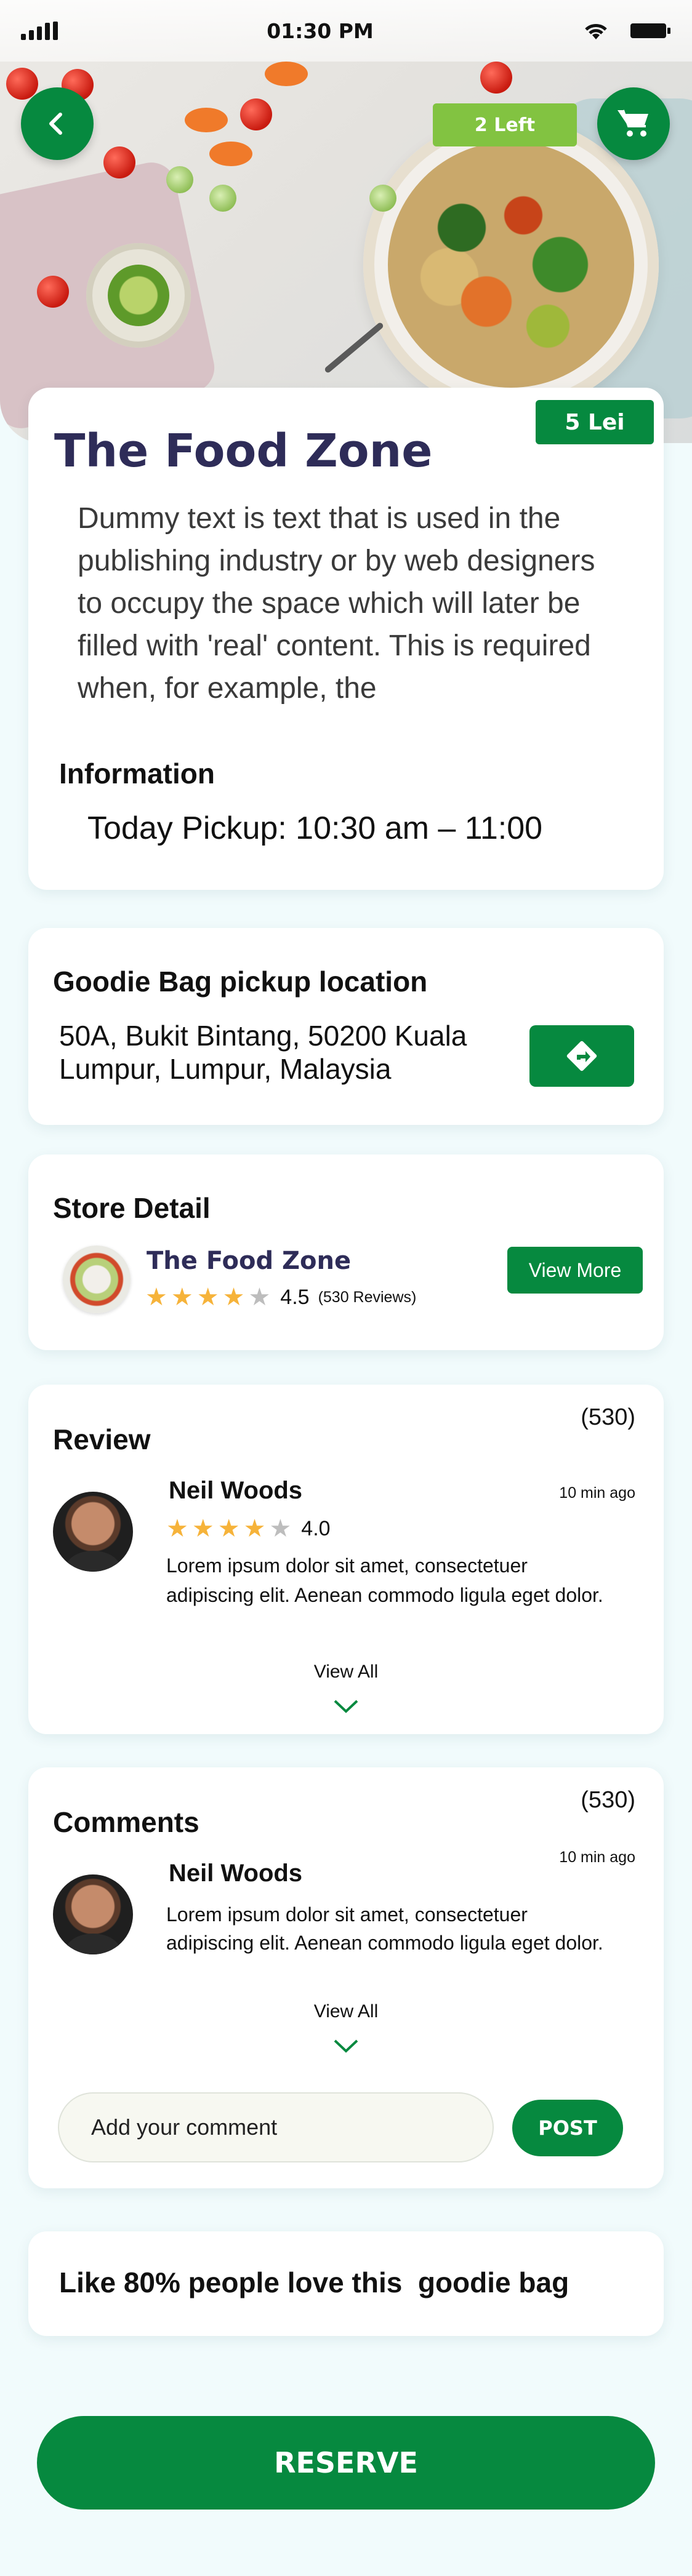  What do you see at coordinates (346, 1672) in the screenshot?
I see `view-all-reviews-link: View All` at bounding box center [346, 1672].